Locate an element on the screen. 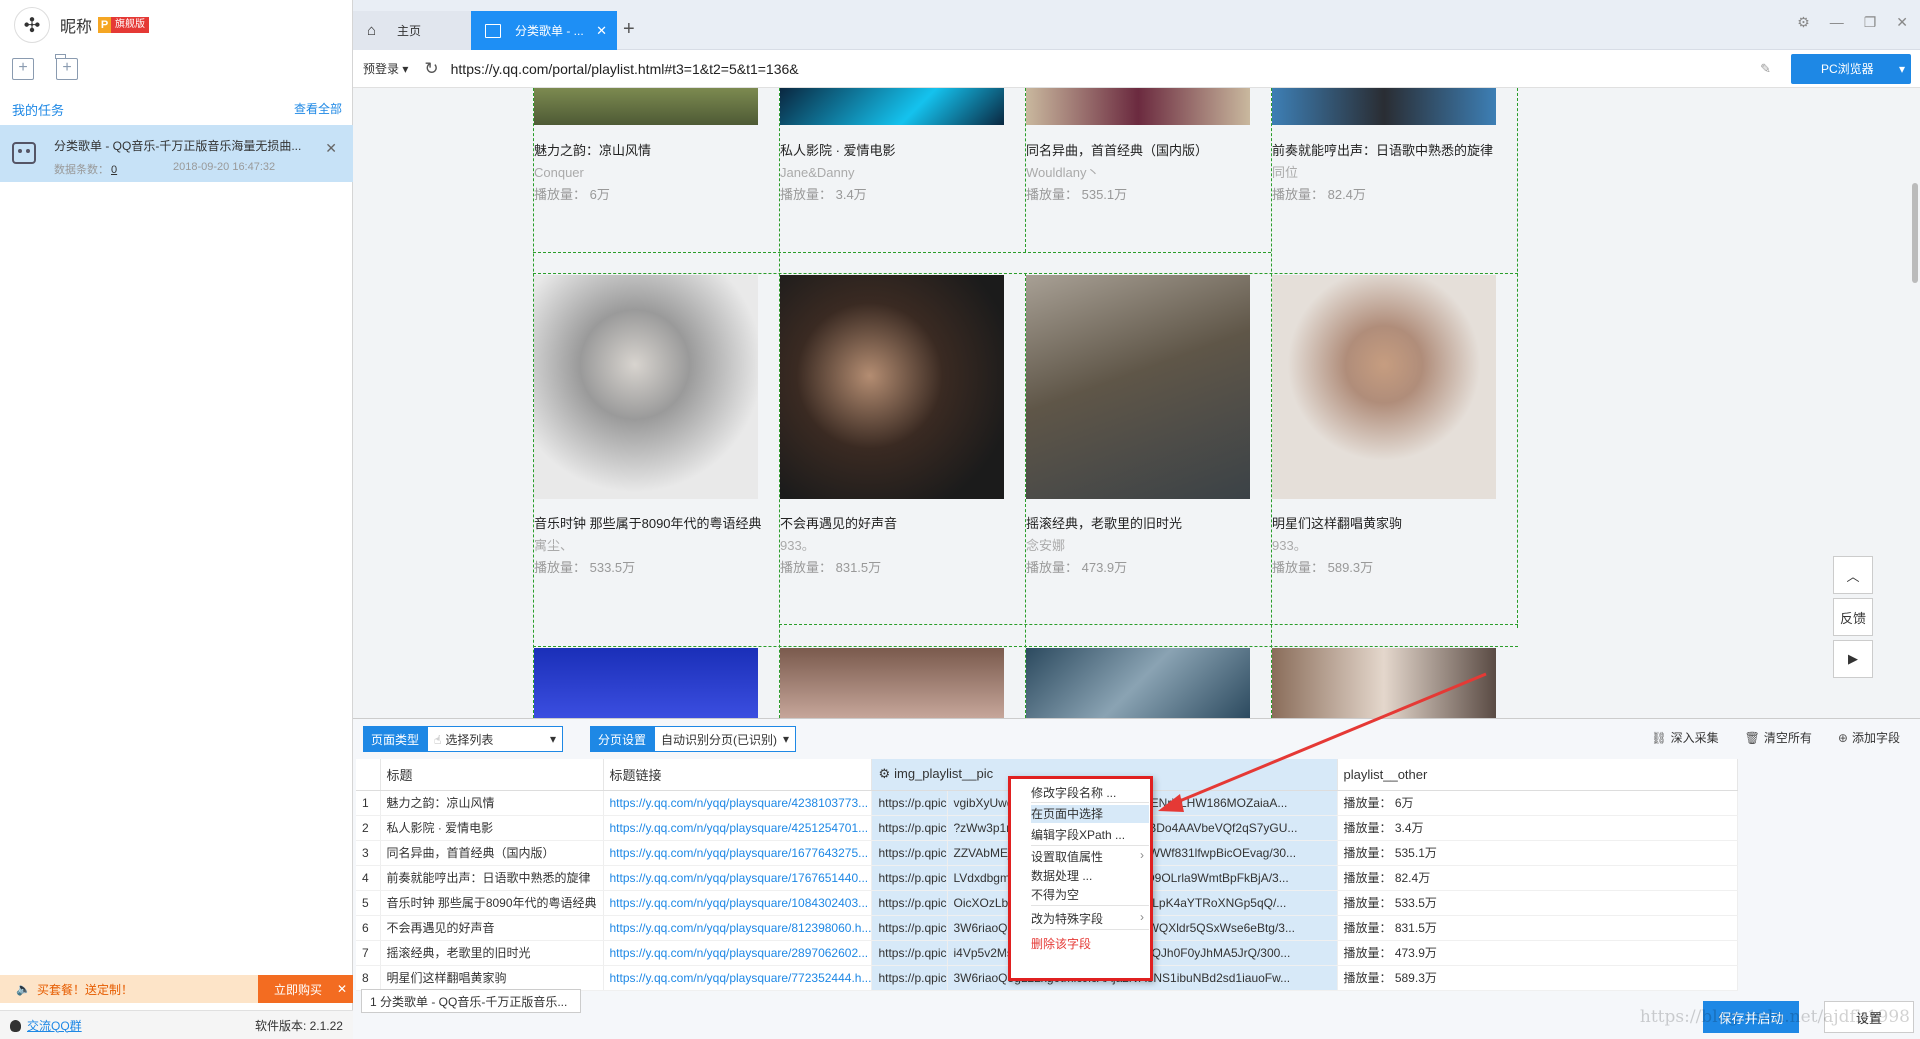 This screenshot has width=1920, height=1039. playlist-card: 前奏就能哼出声：日语歌中熟悉的旋律 同位 播放量： 82.4万 is located at coordinates (1395, 173).